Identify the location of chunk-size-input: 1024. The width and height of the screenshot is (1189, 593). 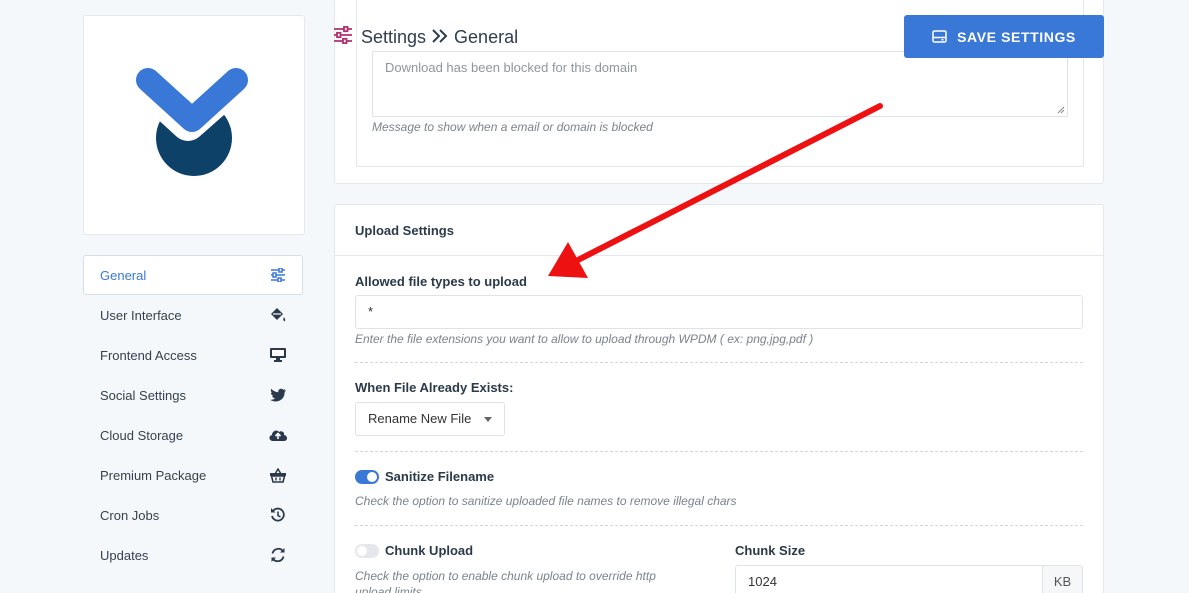
(889, 579).